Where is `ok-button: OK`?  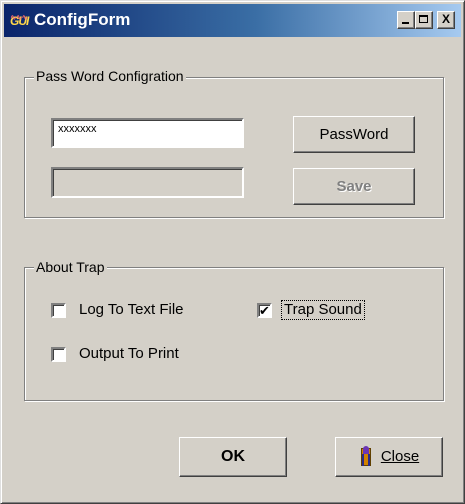 ok-button: OK is located at coordinates (233, 457).